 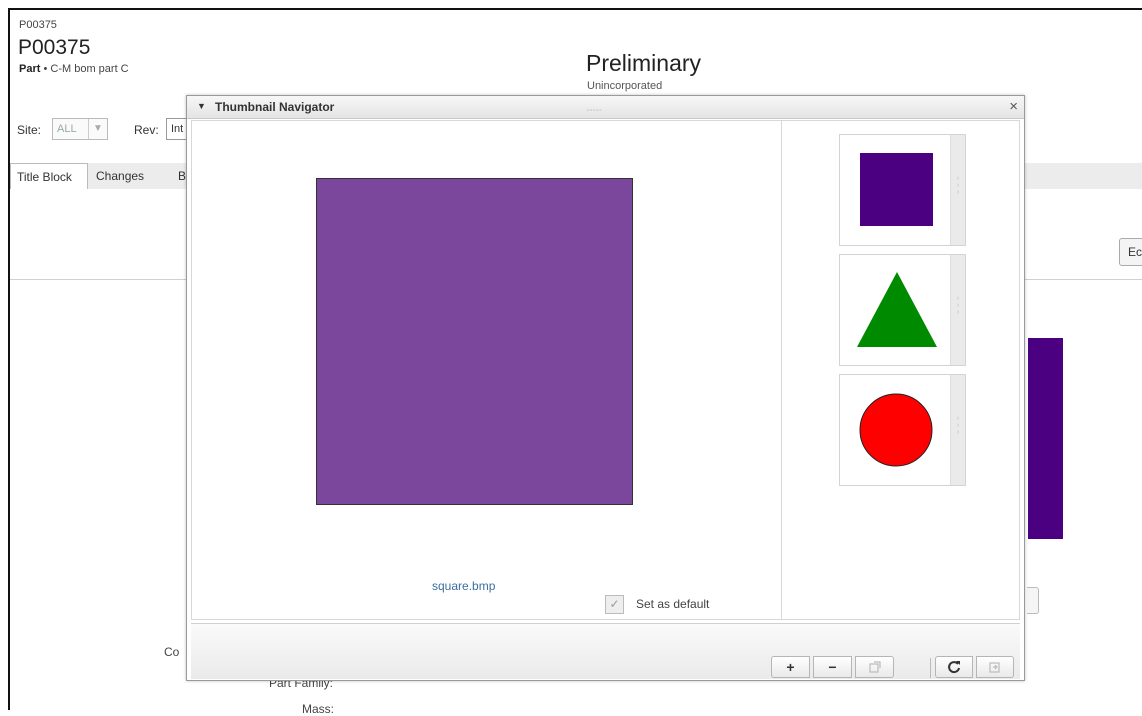 I want to click on part-subtitle: Part • C-M bom part C, so click(x=74, y=69).